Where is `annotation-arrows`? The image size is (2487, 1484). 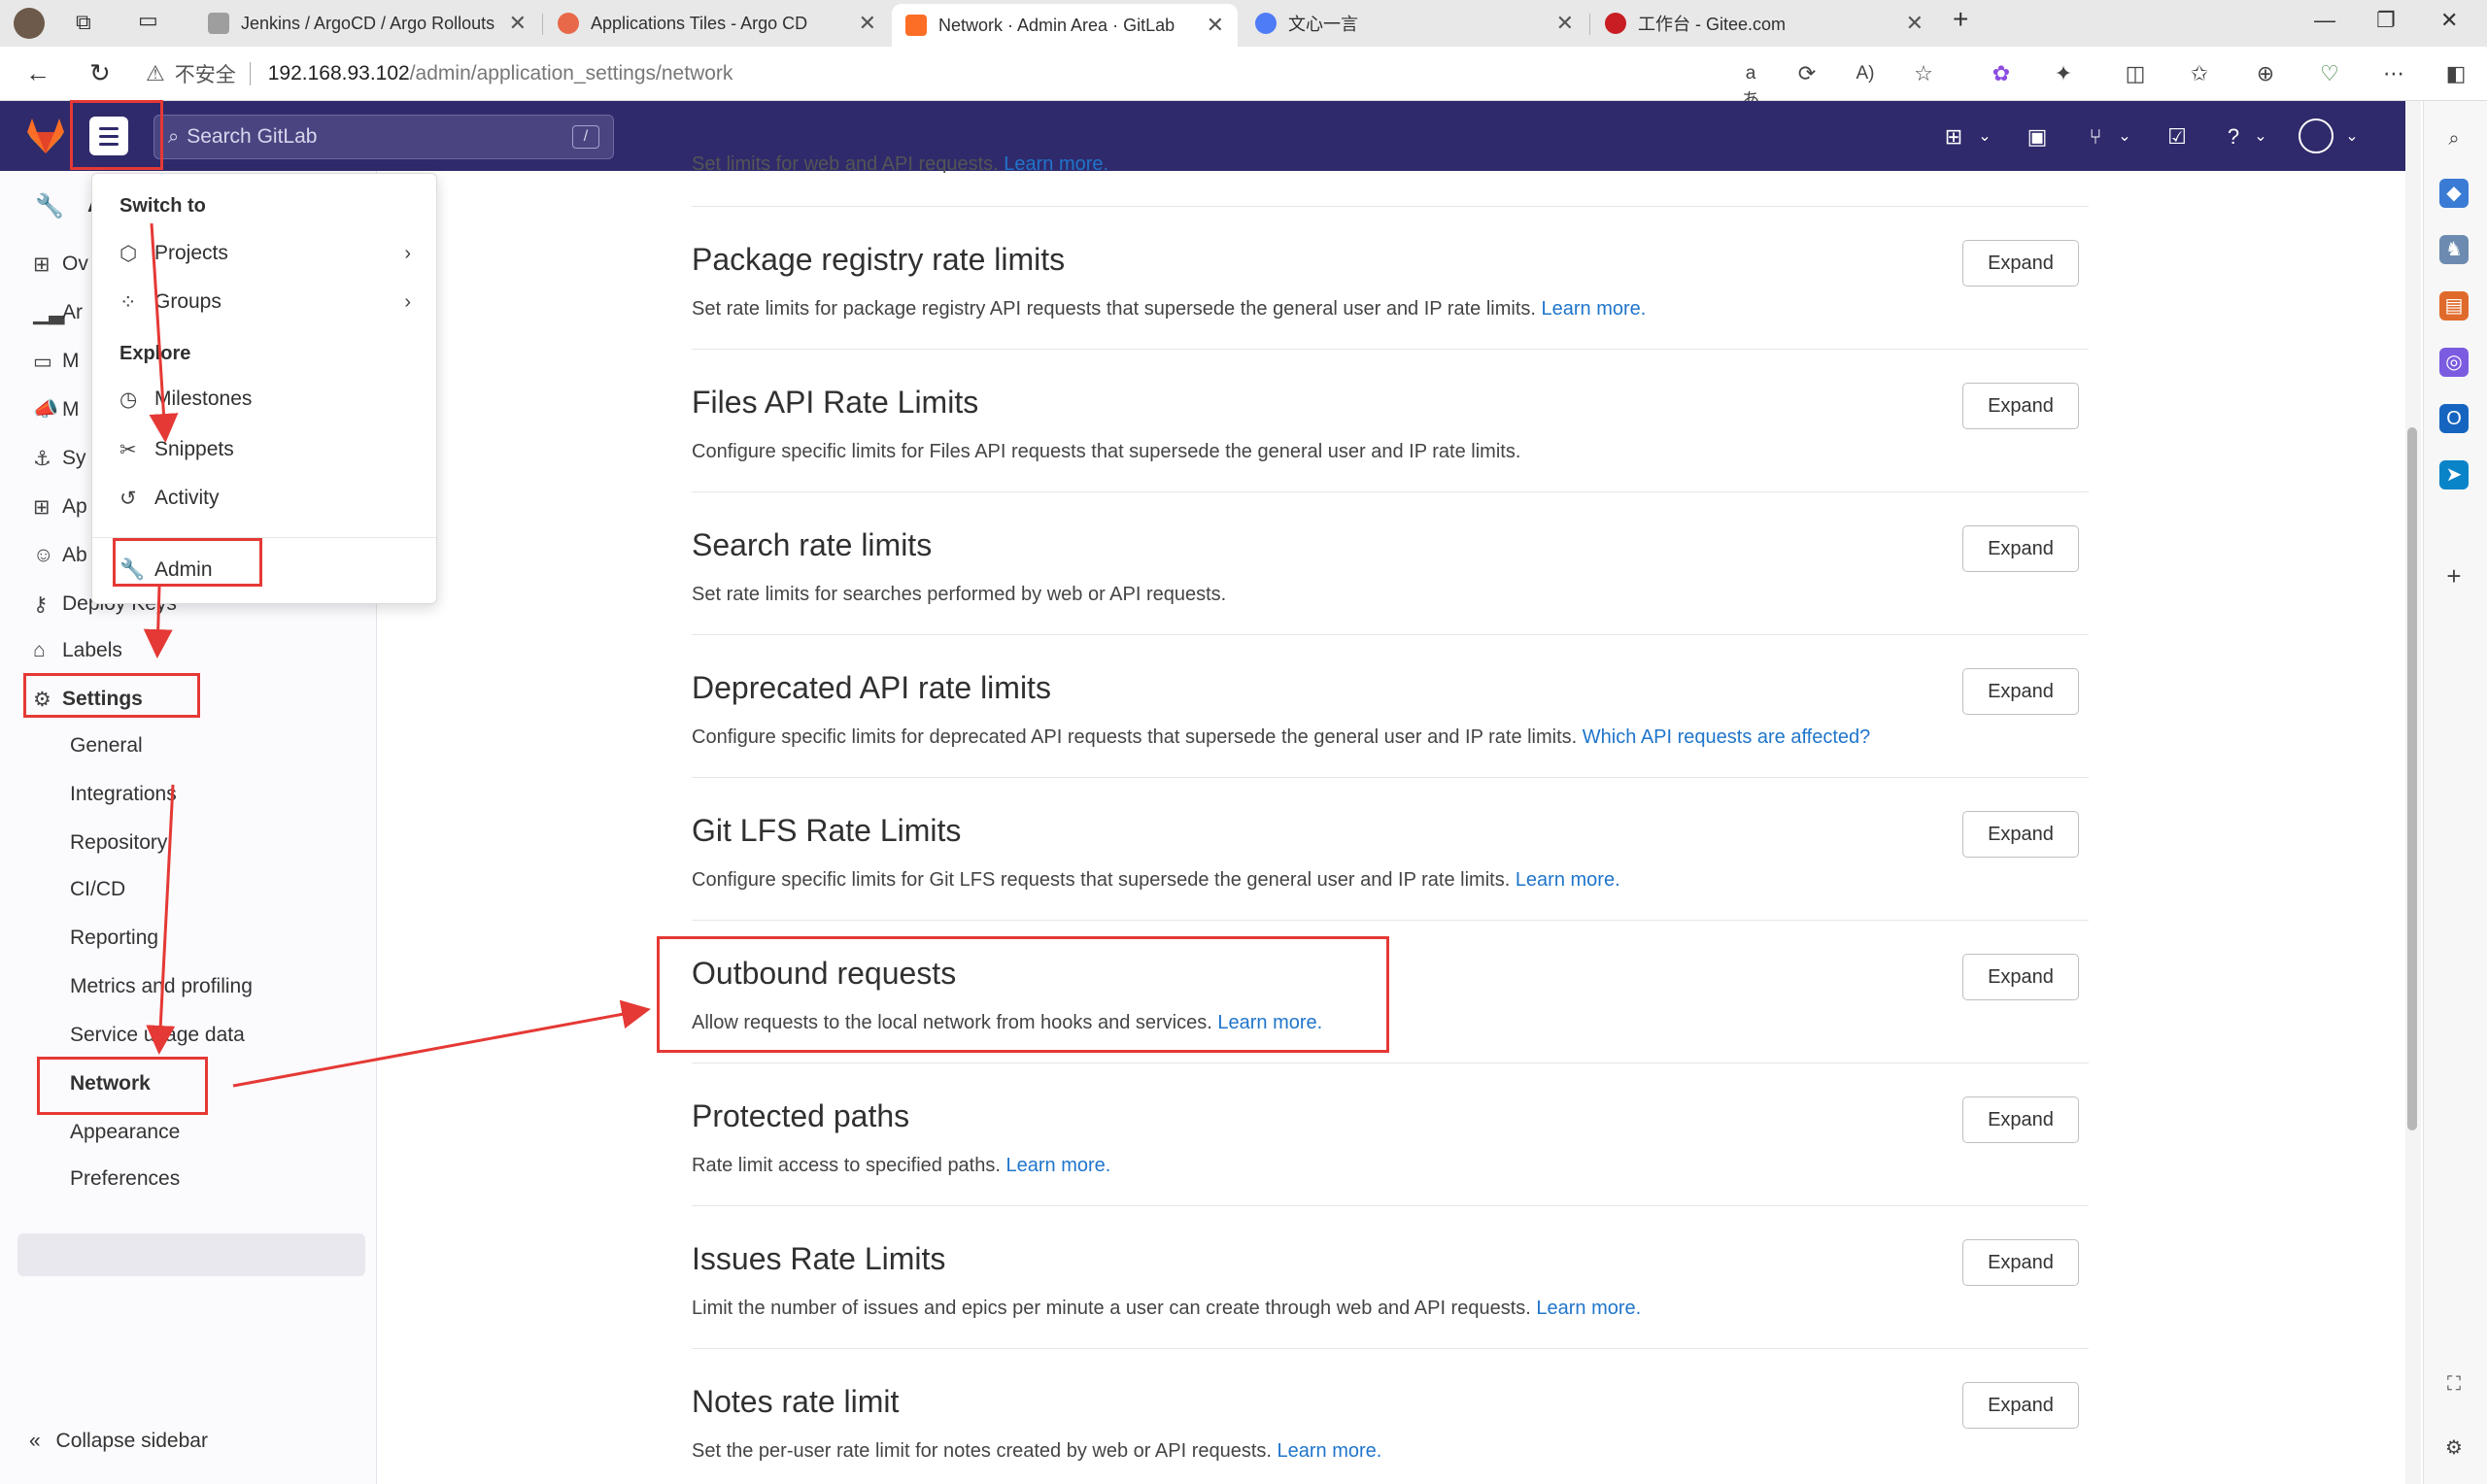 annotation-arrows is located at coordinates (397, 655).